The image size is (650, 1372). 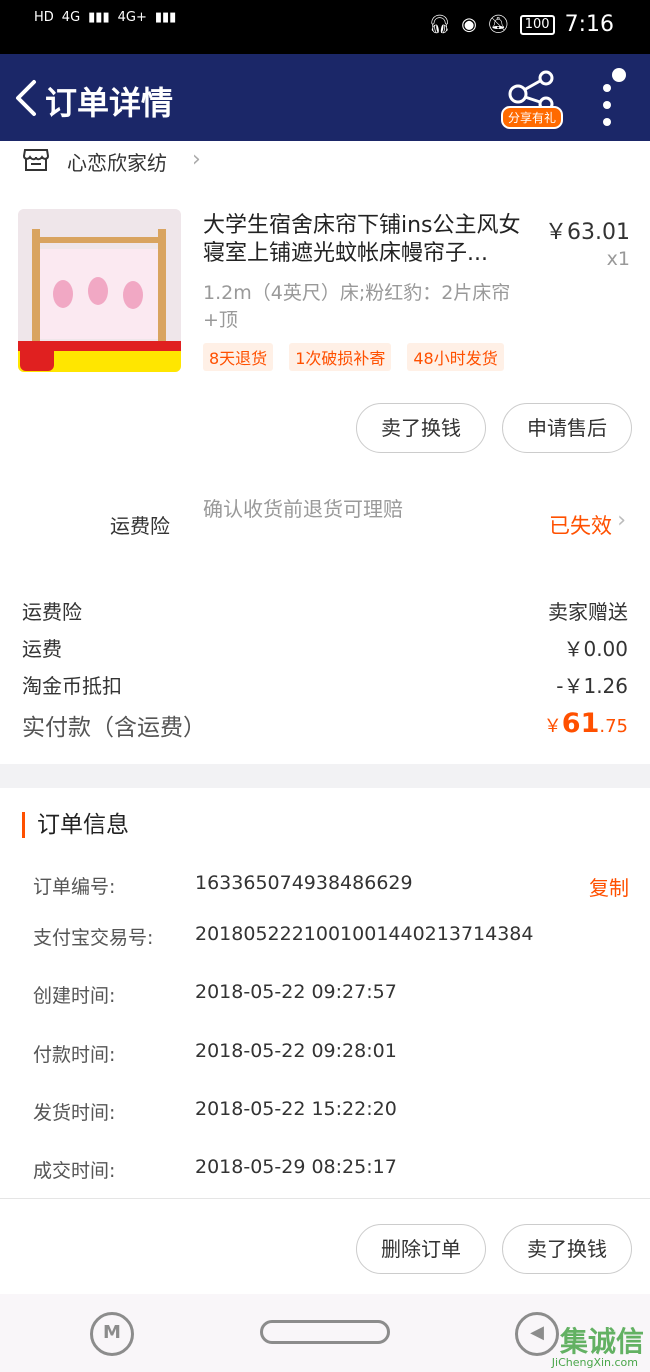 I want to click on status-bar: HD 4G ▮▮▮ 4G+ ▮▮▮ 🎧︎ ◉ 🔕︎ 100 7:16, so click(x=325, y=27).